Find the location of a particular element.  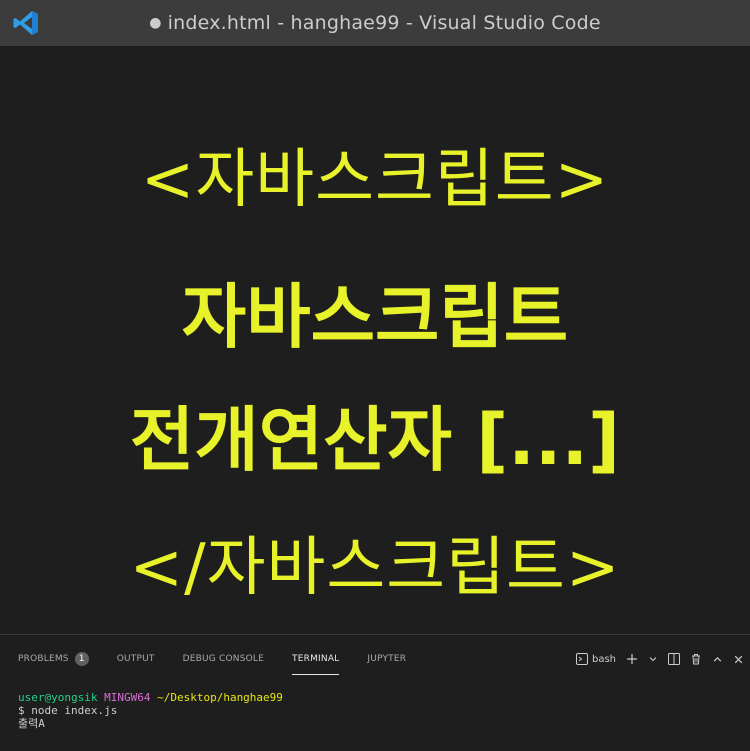

new-terminal-button is located at coordinates (632, 659).